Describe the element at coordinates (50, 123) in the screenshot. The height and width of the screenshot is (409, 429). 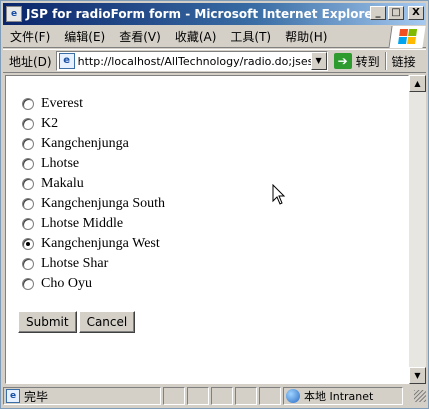
I see `radio-label: K2` at that location.